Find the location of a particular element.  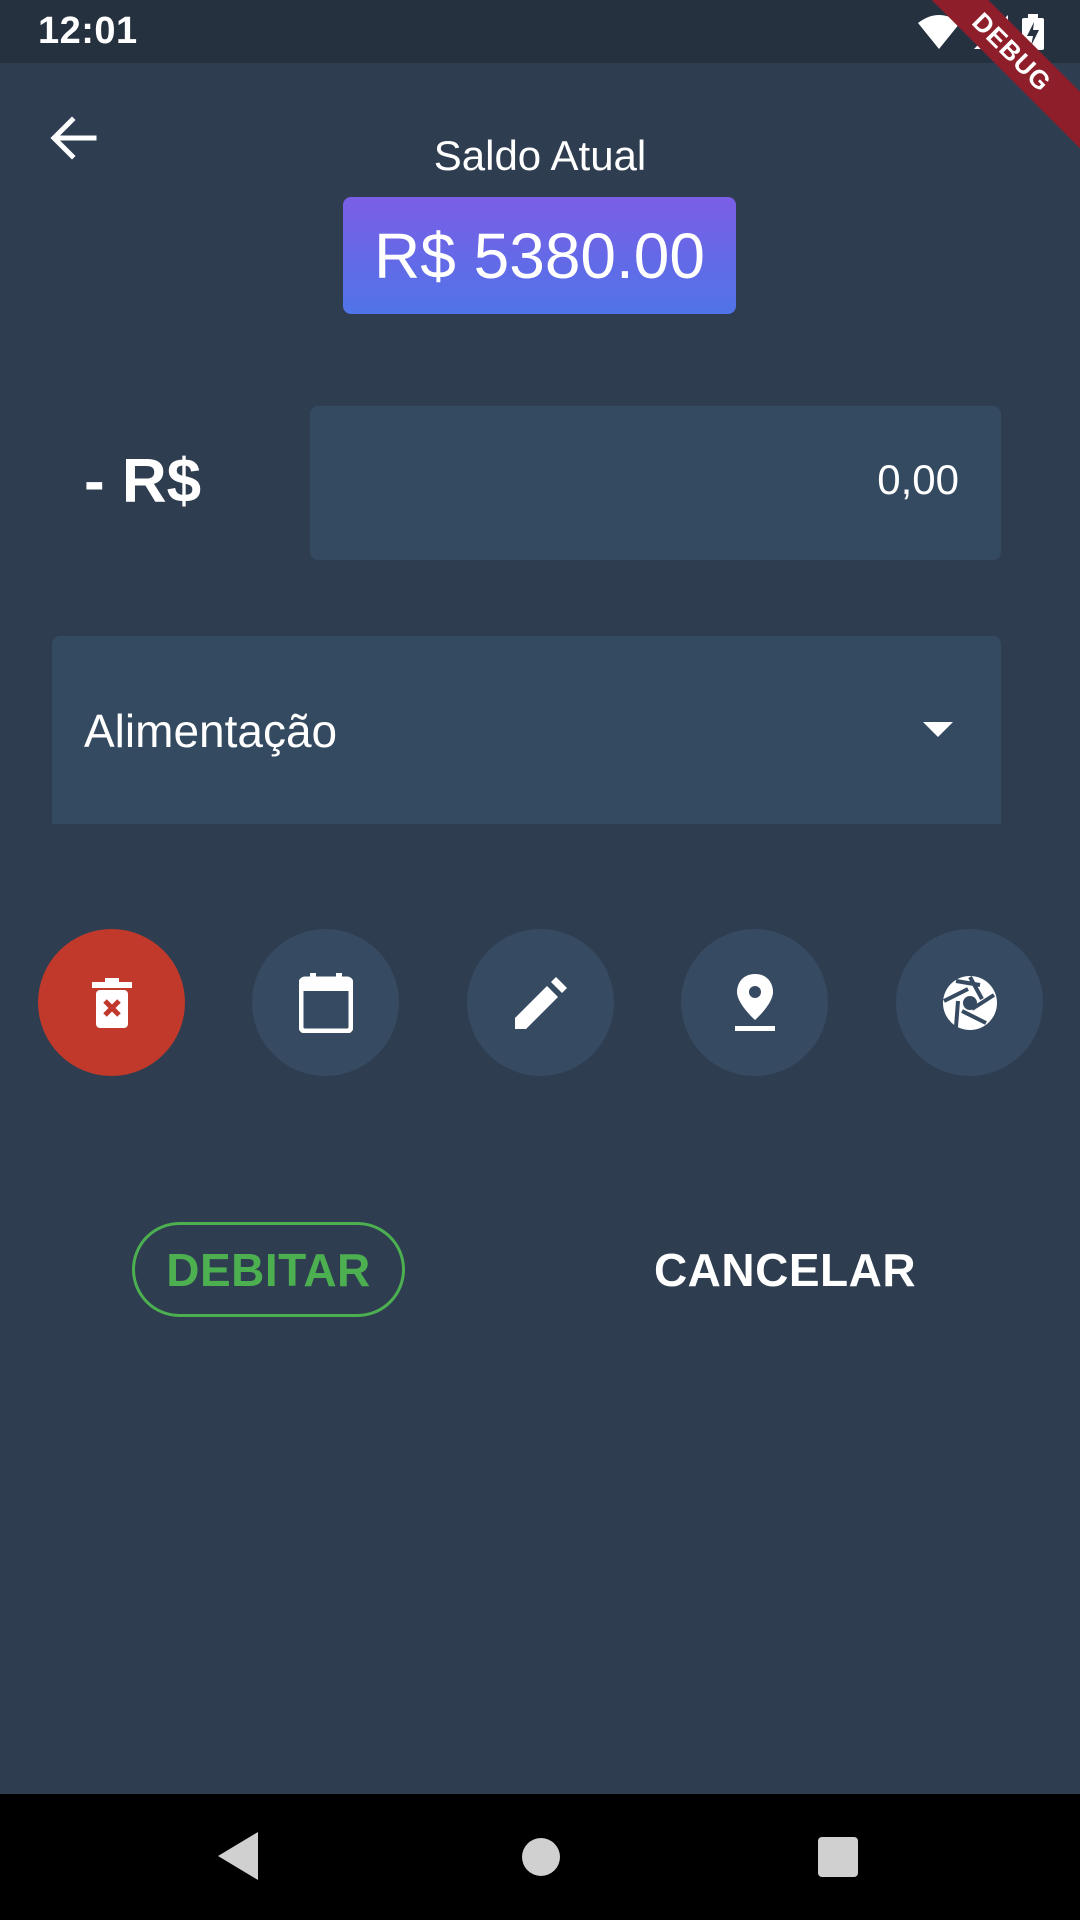

camera-button is located at coordinates (969, 1002).